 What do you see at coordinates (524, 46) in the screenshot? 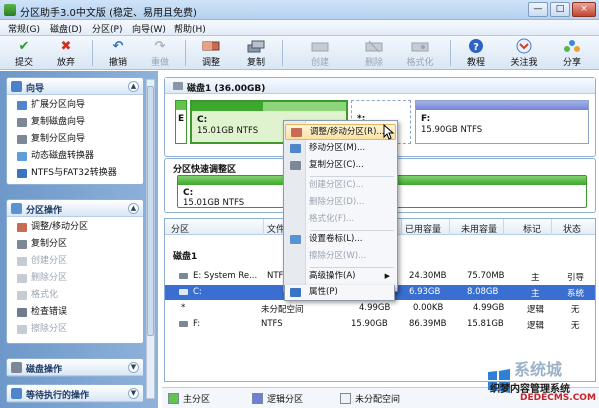
I see `follow-icon` at bounding box center [524, 46].